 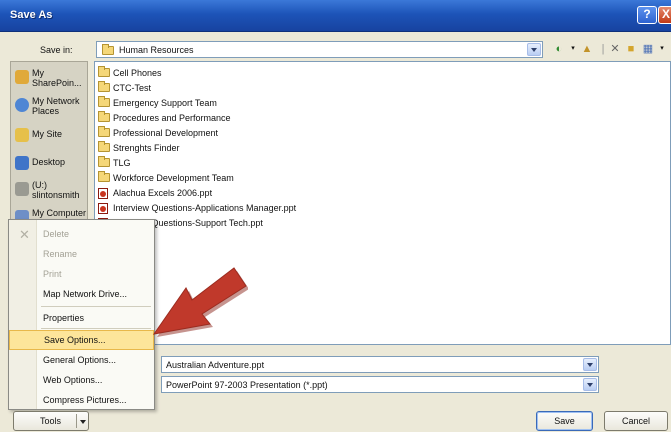 What do you see at coordinates (172, 118) in the screenshot?
I see `file-name: Procedures and Performance` at bounding box center [172, 118].